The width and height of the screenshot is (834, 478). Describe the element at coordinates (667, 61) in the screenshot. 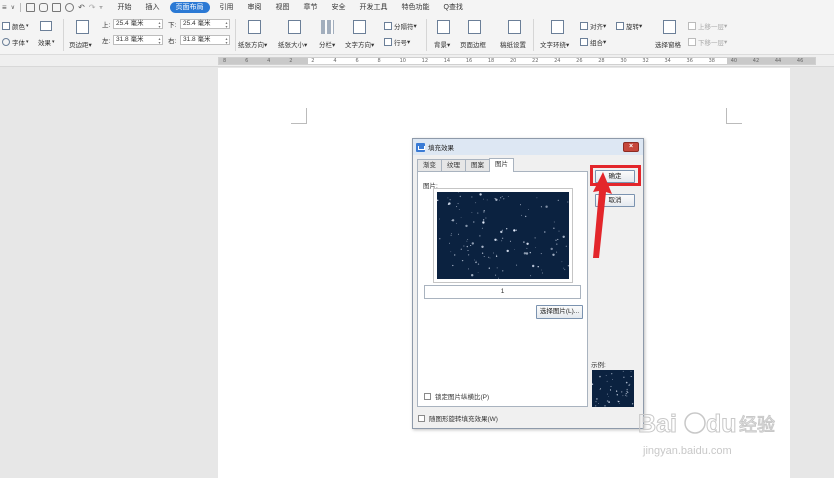

I see `ruler-tick: 34` at that location.